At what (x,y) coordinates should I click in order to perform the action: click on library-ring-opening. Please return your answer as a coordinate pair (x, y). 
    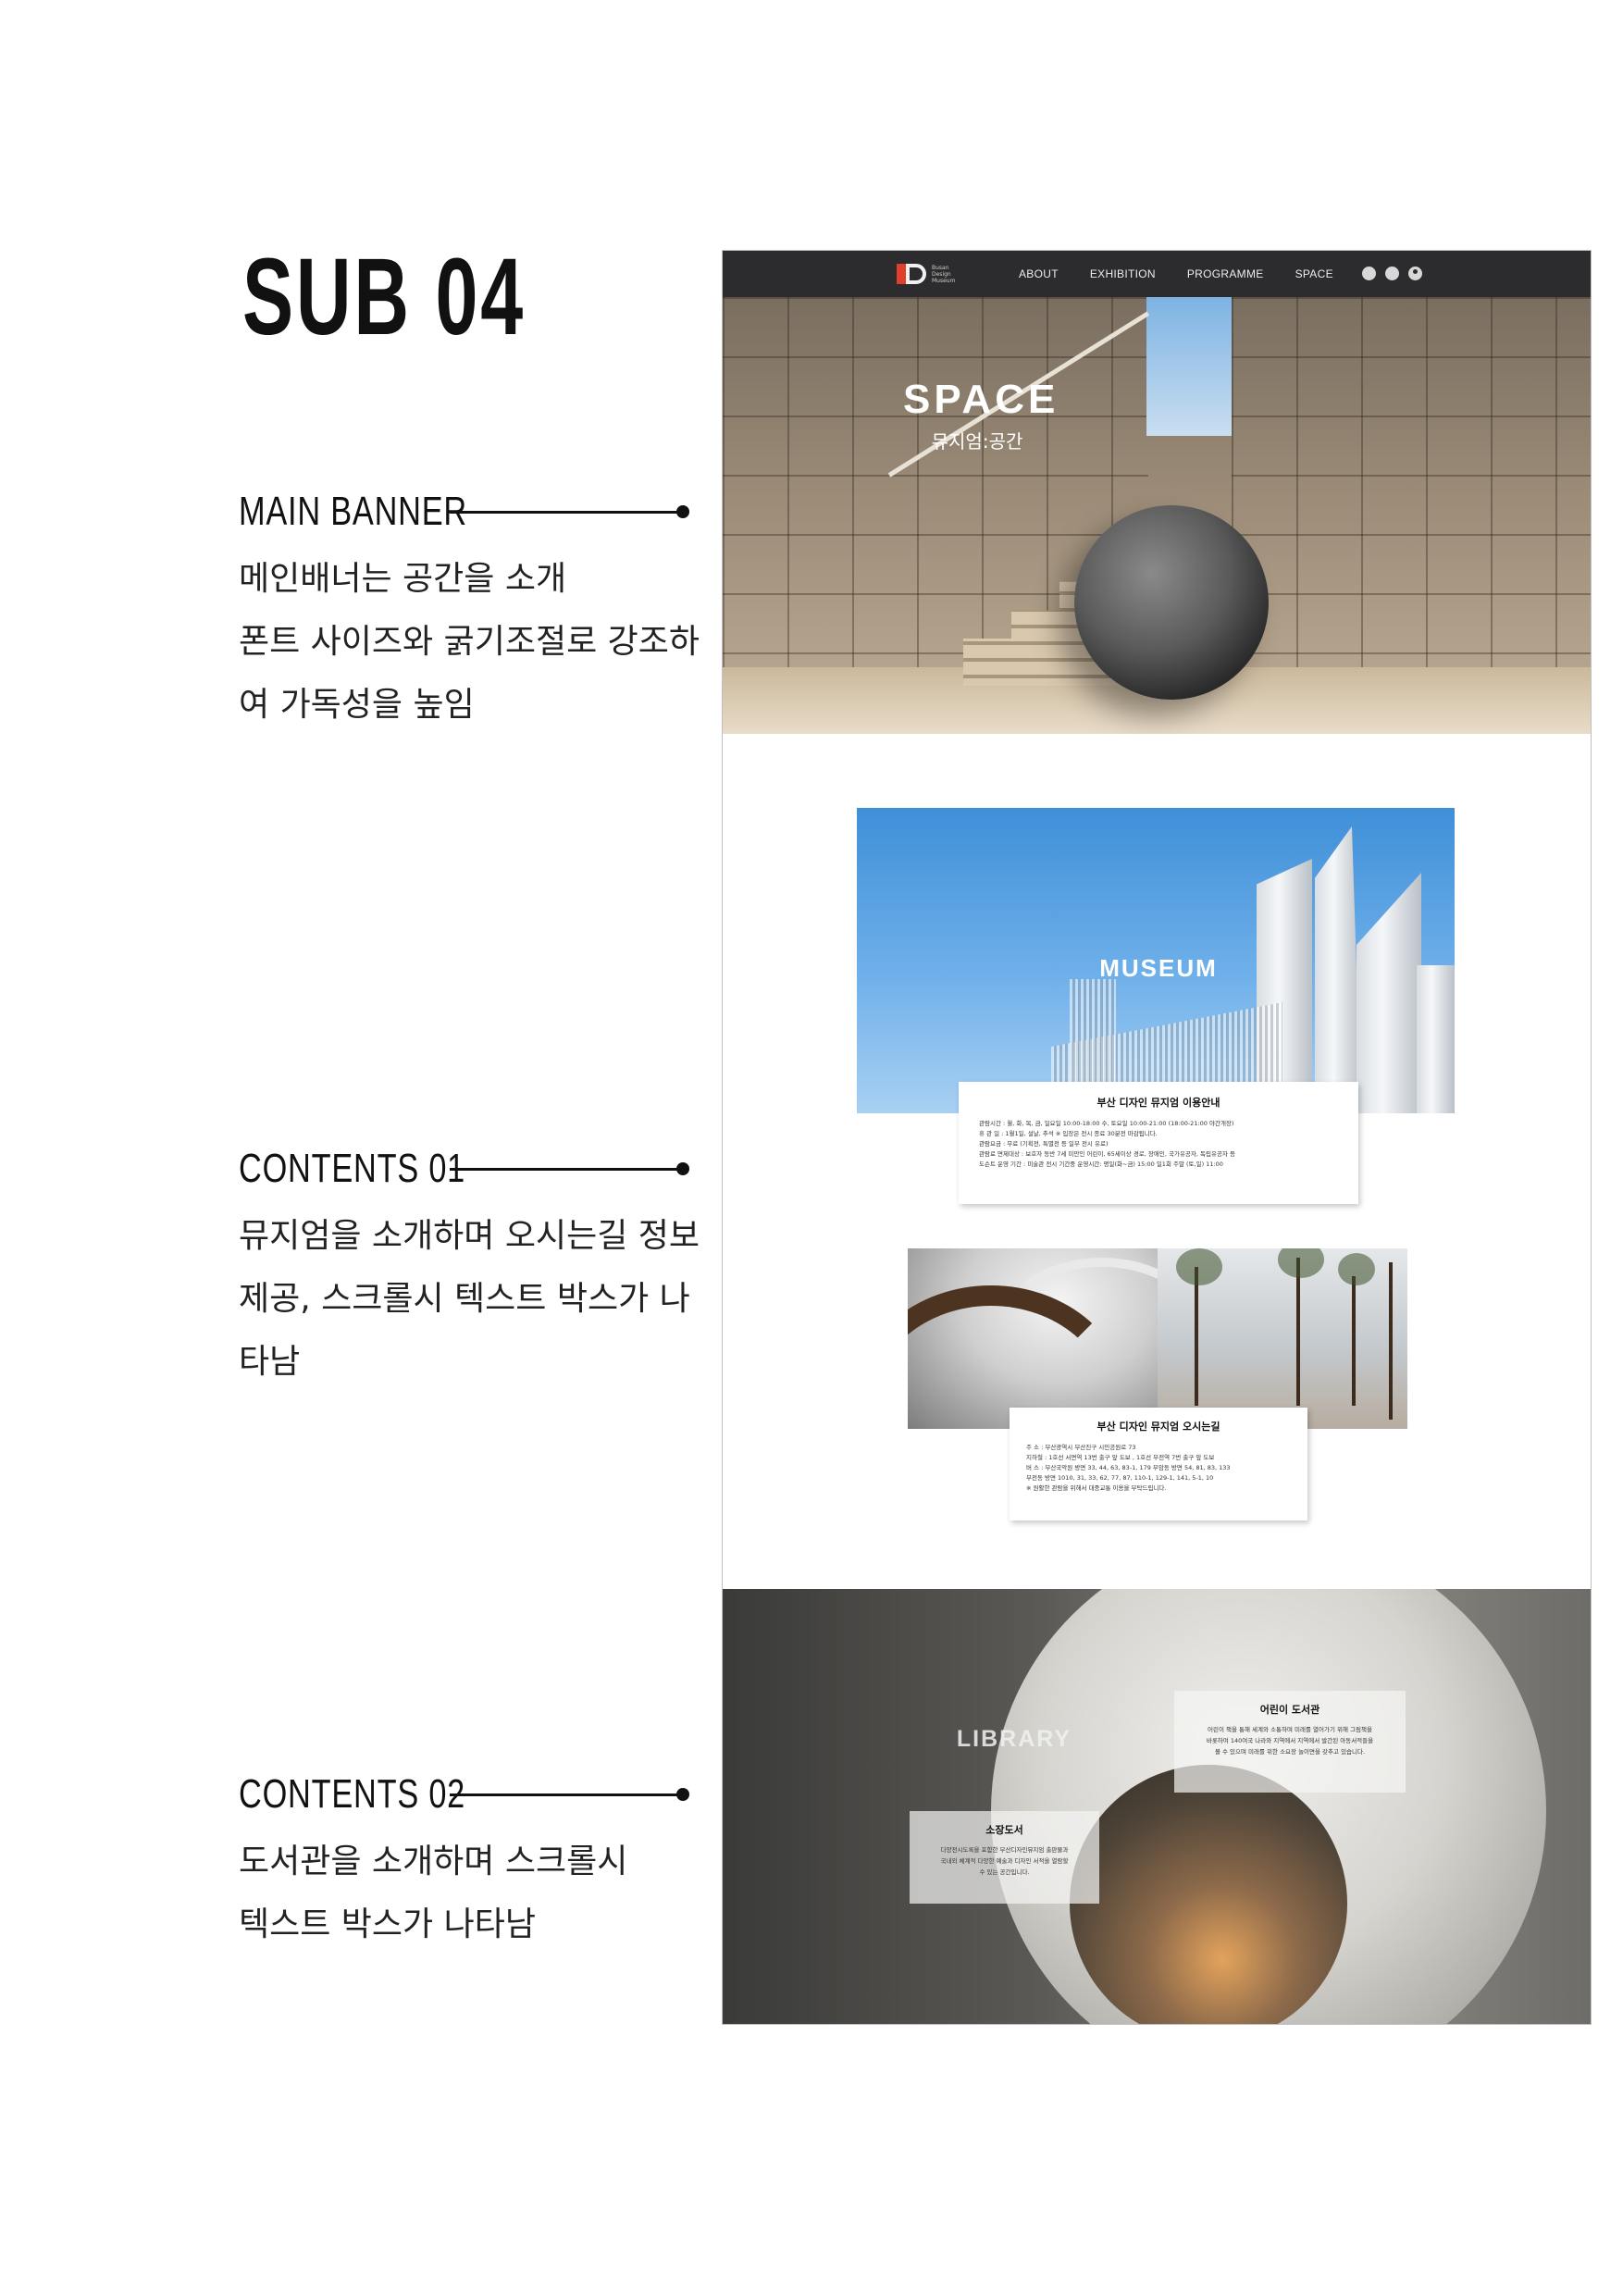
    Looking at the image, I should click on (1208, 1895).